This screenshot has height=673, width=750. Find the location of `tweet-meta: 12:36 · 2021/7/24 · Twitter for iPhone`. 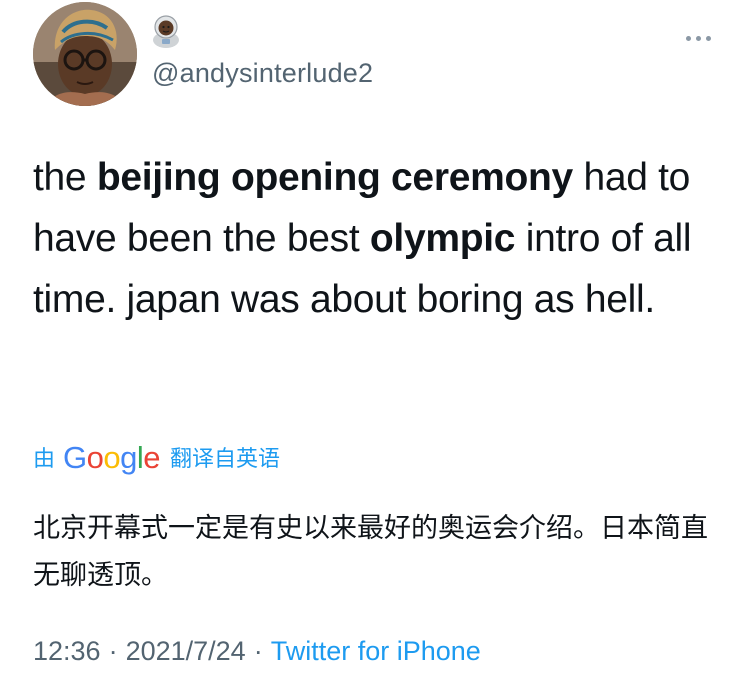

tweet-meta: 12:36 · 2021/7/24 · Twitter for iPhone is located at coordinates (257, 651).